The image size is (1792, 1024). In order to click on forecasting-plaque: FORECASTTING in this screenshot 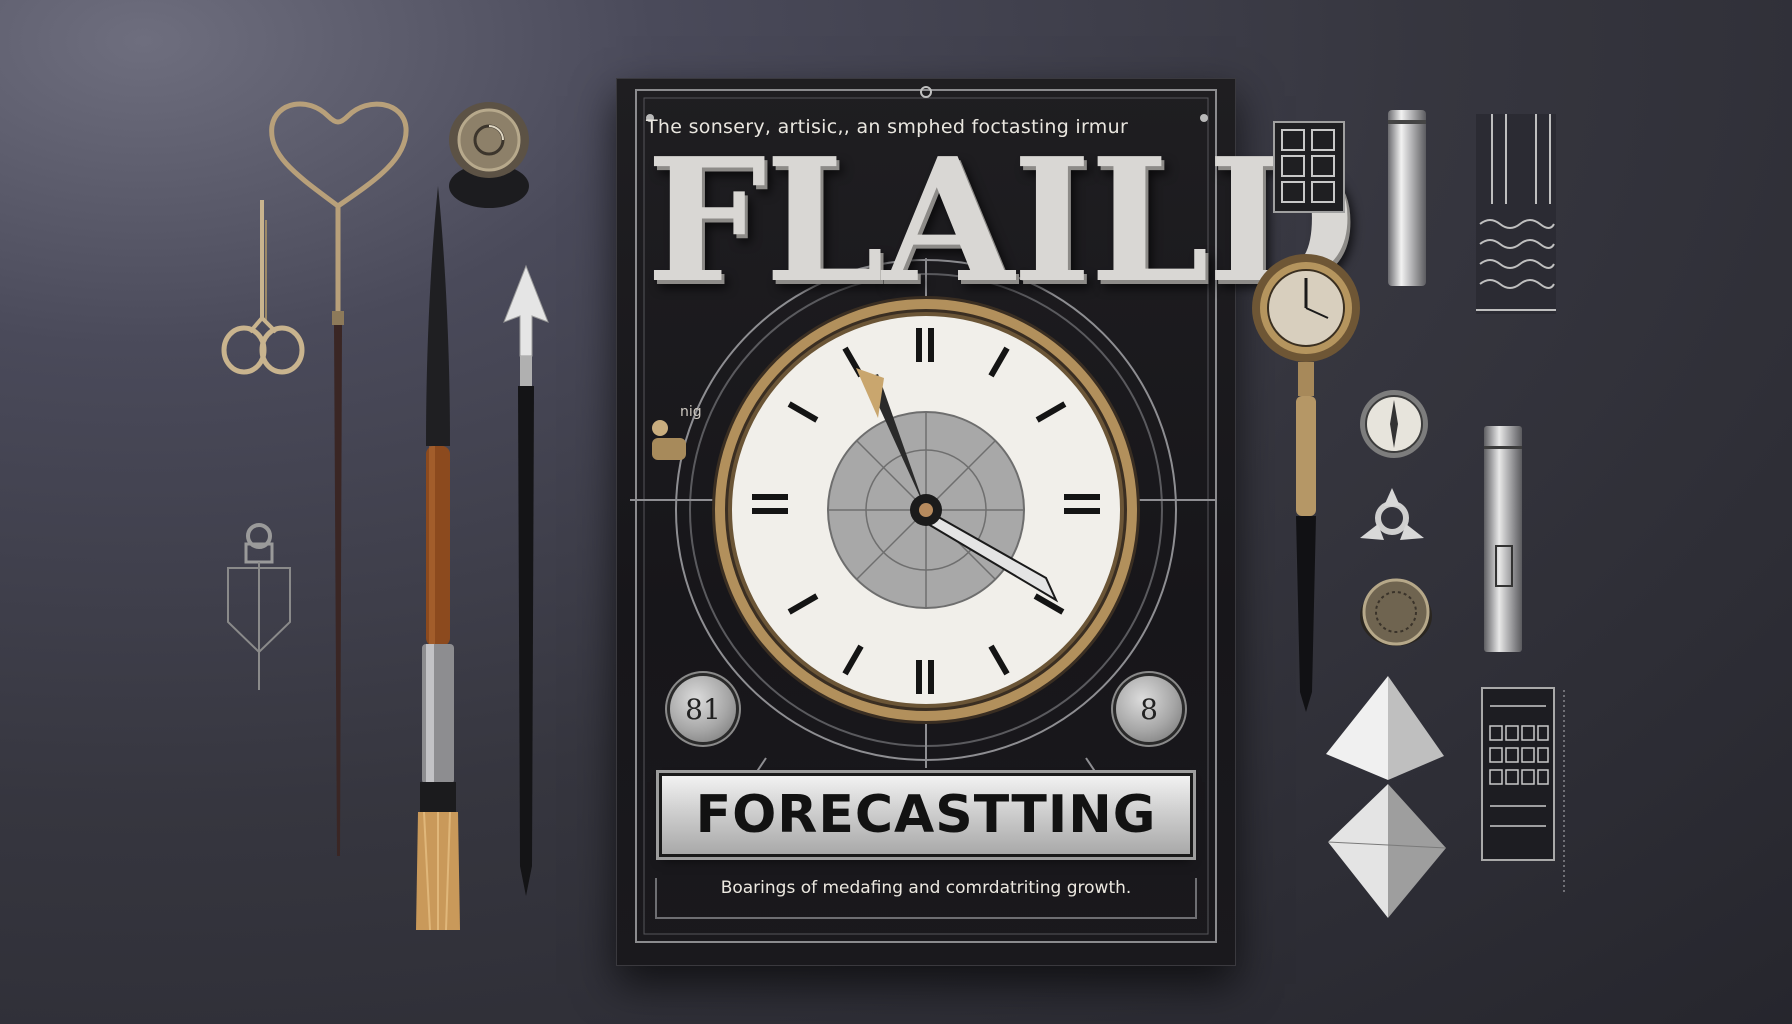, I will do `click(926, 815)`.